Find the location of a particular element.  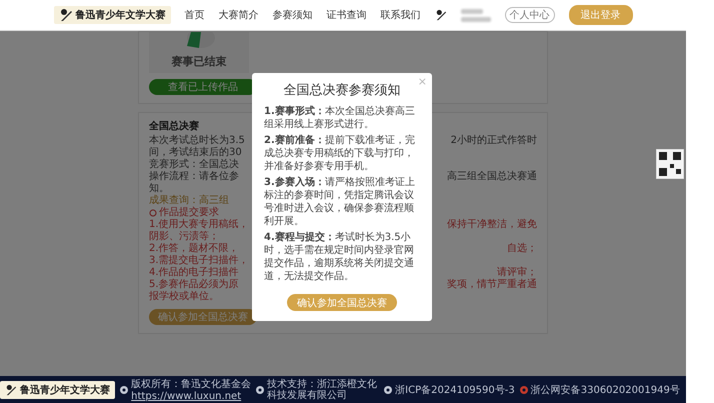

icp-text: 浙ICP备2024109590号-3 is located at coordinates (455, 390).